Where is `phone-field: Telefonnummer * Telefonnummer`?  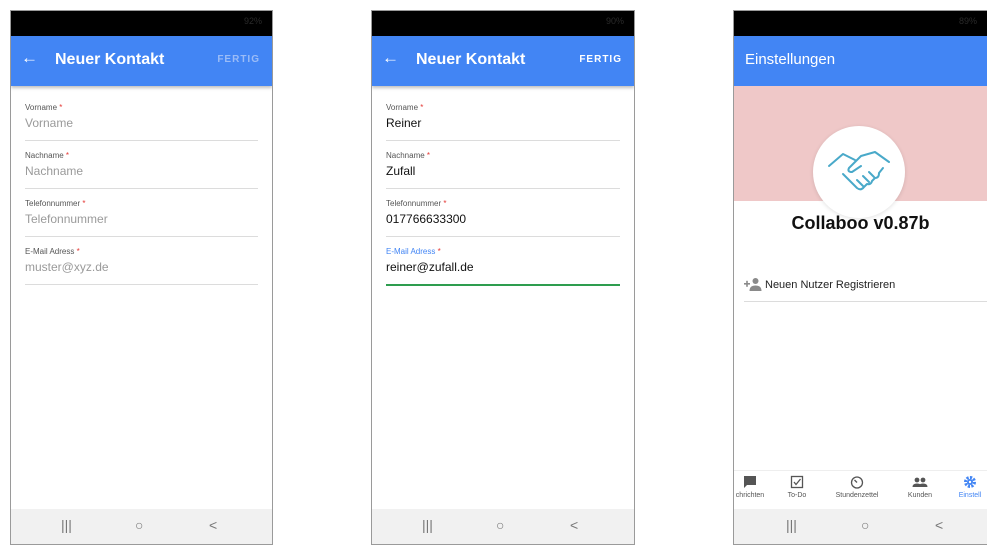 phone-field: Telefonnummer * Telefonnummer is located at coordinates (141, 217).